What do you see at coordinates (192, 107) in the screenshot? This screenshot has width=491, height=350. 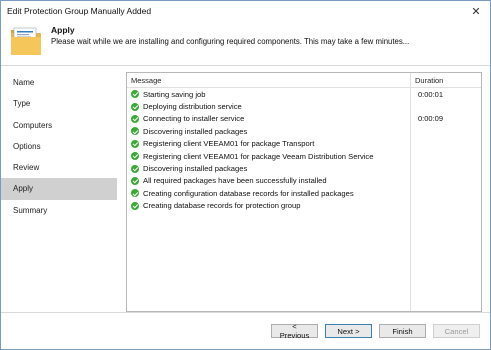 I see `row-message-text: Deploying distribution service` at bounding box center [192, 107].